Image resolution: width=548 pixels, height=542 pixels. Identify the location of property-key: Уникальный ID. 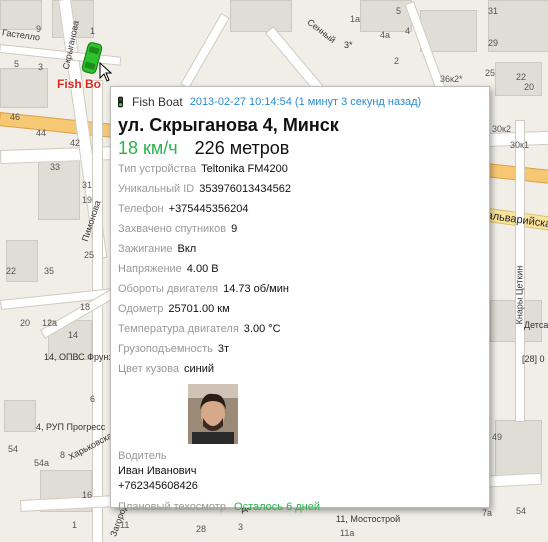
(156, 189).